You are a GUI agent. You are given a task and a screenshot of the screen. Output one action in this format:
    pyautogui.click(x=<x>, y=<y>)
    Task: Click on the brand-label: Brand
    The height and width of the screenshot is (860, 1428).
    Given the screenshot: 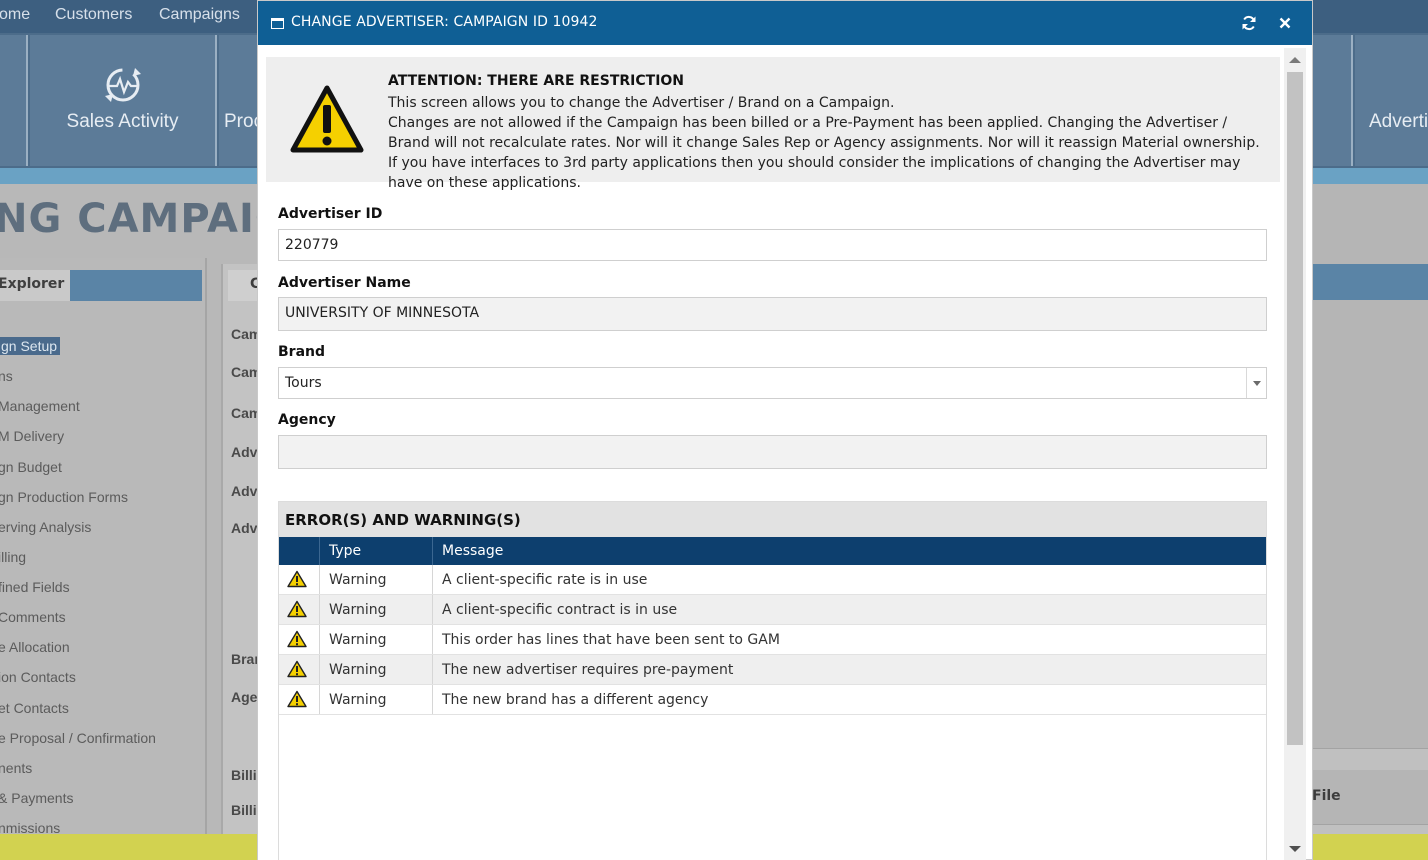 What is the action you would take?
    pyautogui.click(x=302, y=352)
    